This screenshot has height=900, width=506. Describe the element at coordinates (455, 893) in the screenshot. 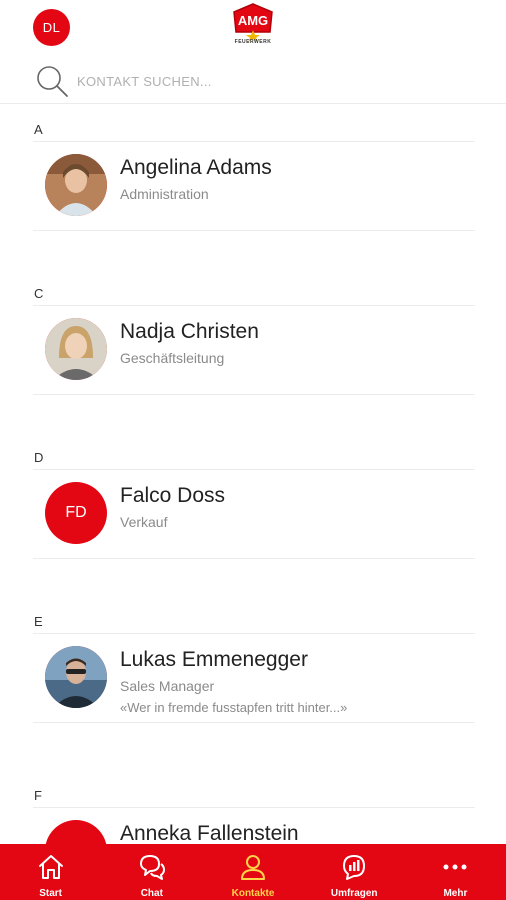

I see `nav-label: Mehr` at that location.